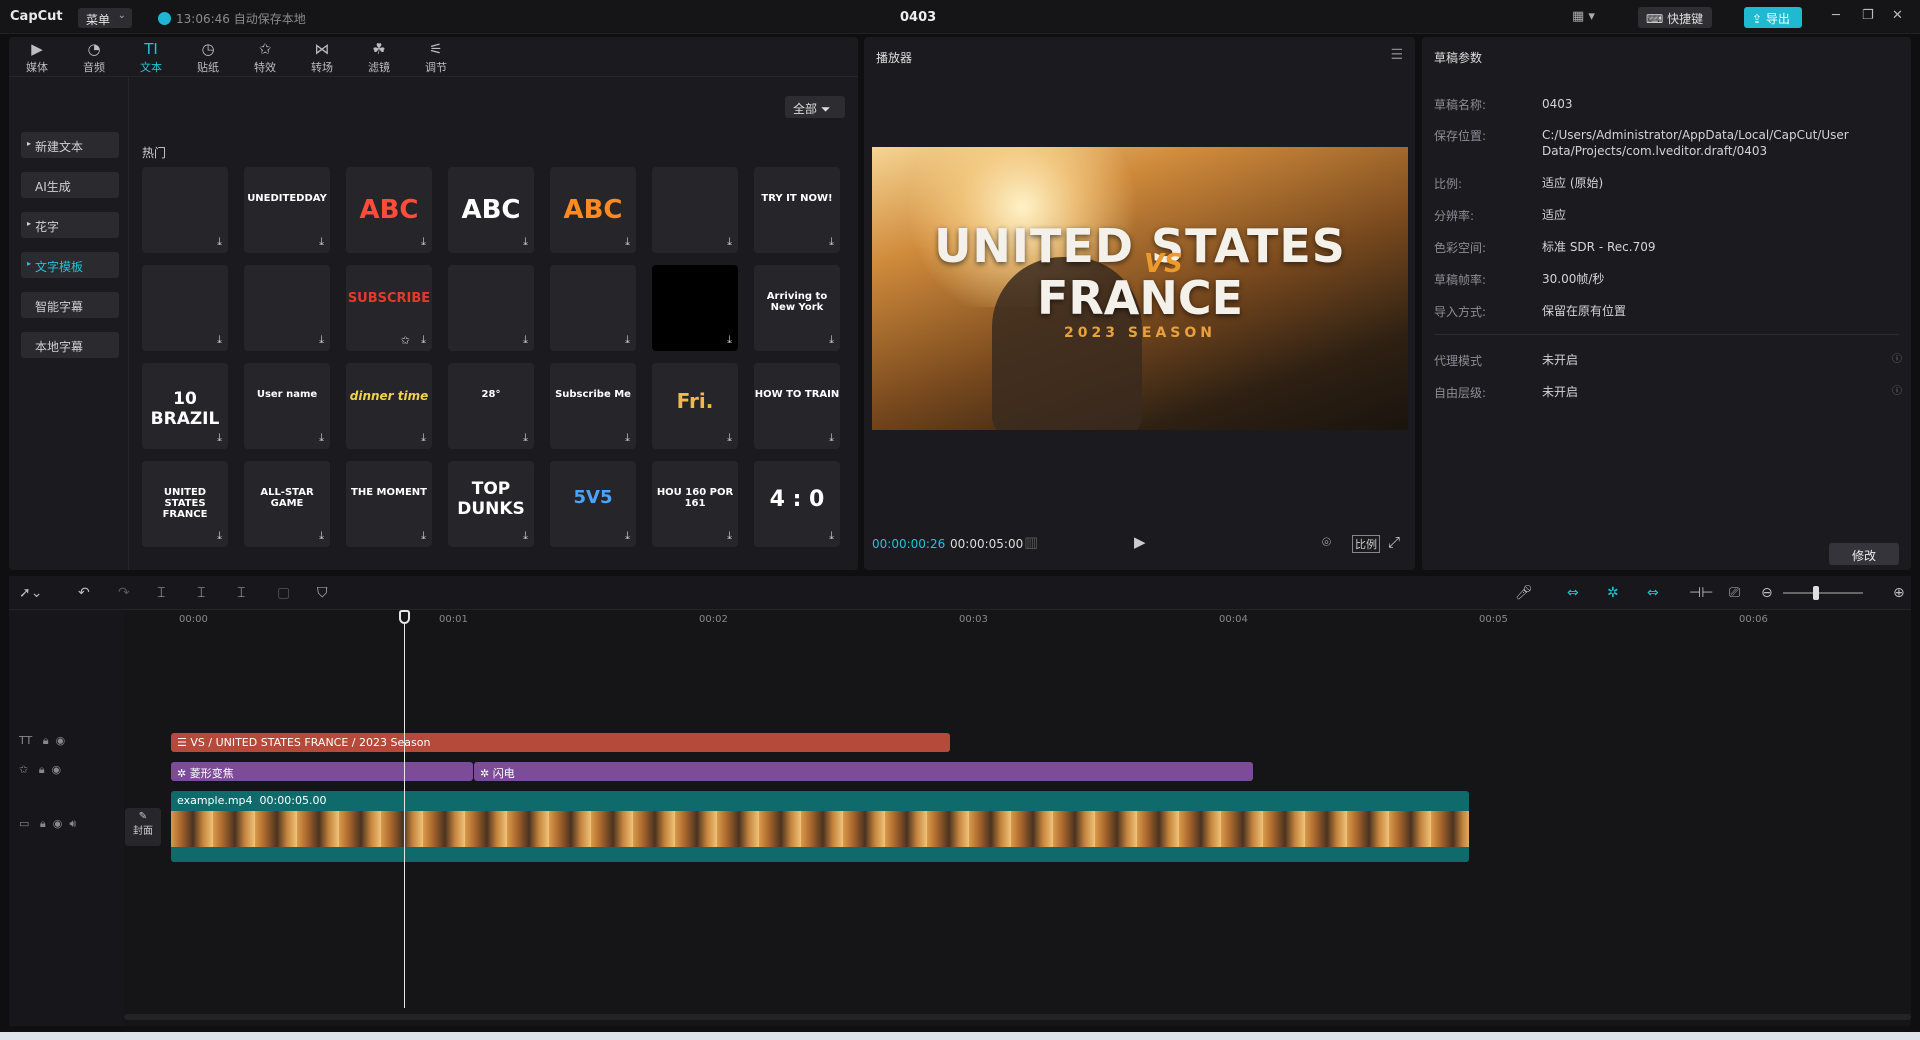  I want to click on undo-icon: ↶, so click(84, 593).